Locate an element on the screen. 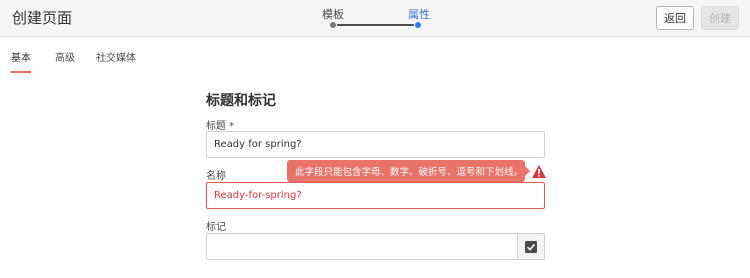 The height and width of the screenshot is (278, 750). tab-bar: 基本 高级 社交媒体 is located at coordinates (375, 55).